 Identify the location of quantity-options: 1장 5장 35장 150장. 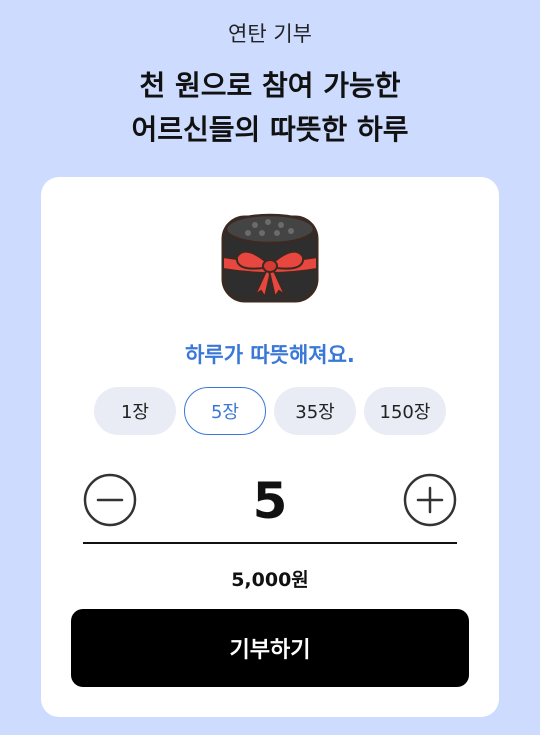
(270, 411).